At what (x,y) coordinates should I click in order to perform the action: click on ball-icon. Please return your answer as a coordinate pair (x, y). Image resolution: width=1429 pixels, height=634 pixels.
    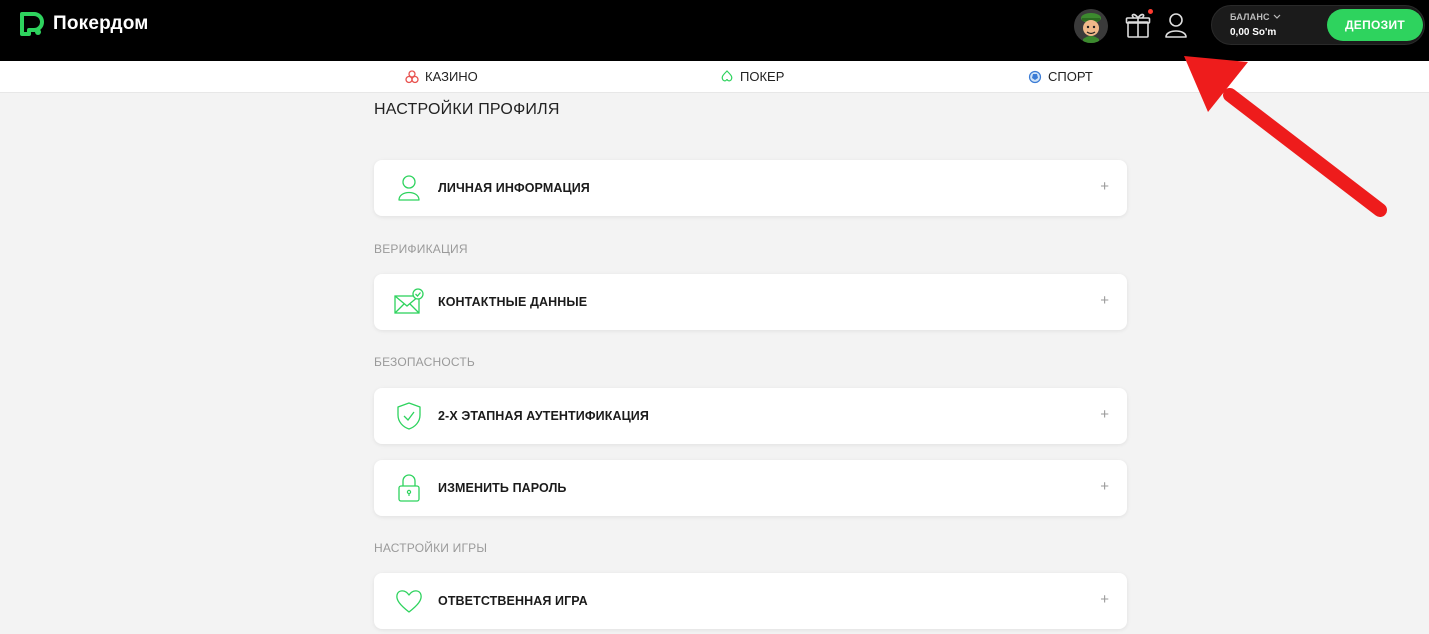
    Looking at the image, I should click on (1035, 76).